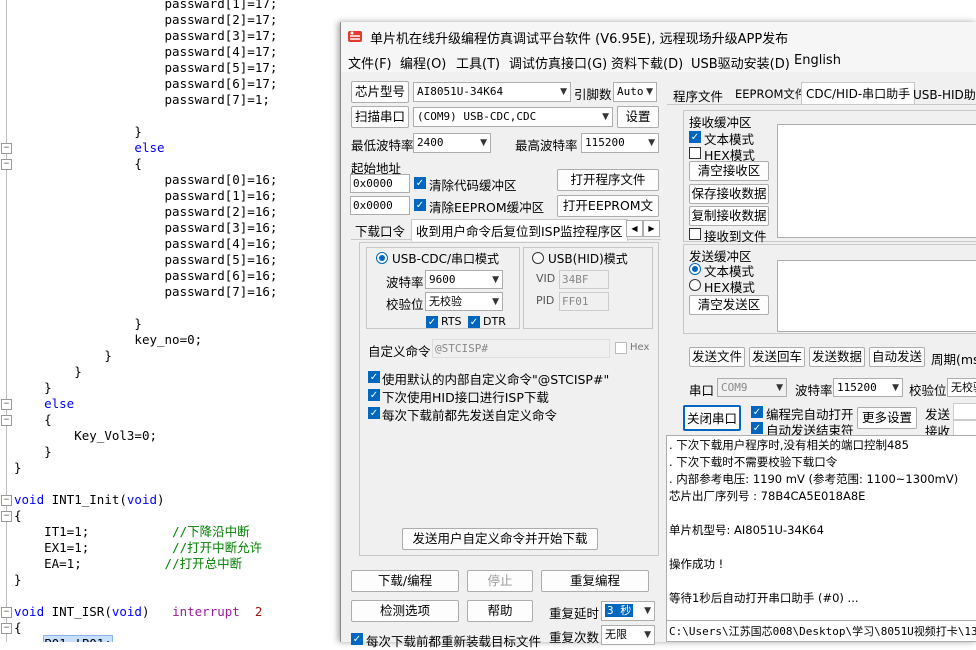  What do you see at coordinates (474, 322) in the screenshot?
I see `dtr-checkbox: ✓` at bounding box center [474, 322].